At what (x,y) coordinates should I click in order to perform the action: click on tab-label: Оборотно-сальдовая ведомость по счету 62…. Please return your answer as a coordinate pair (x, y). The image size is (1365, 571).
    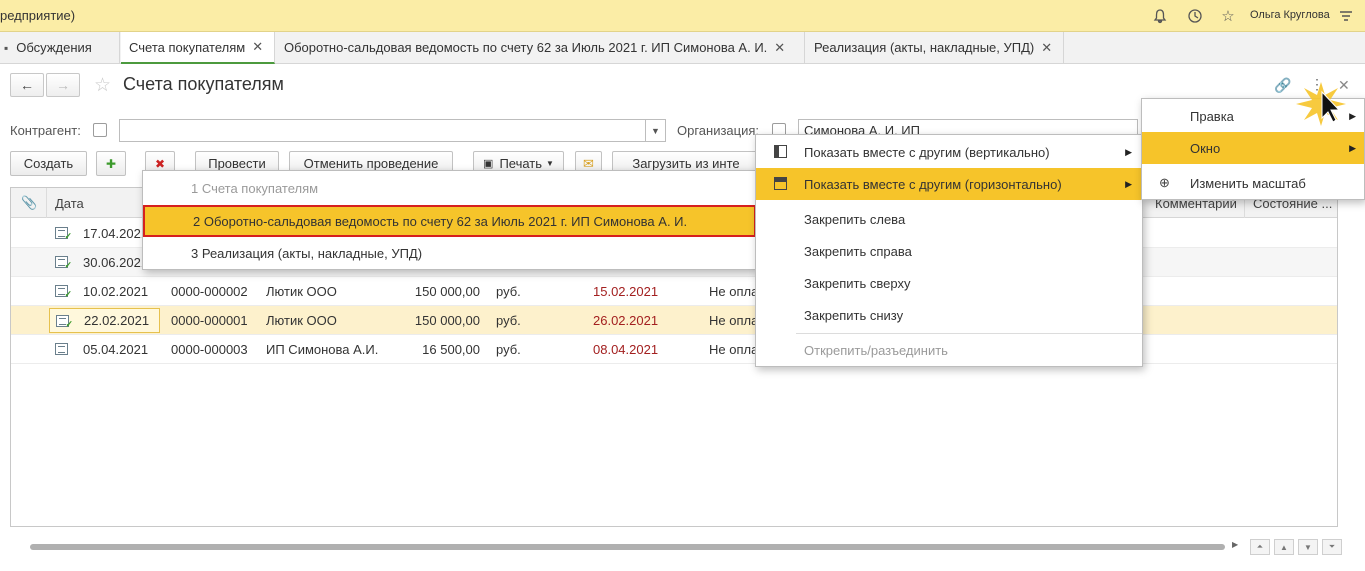
    Looking at the image, I should click on (526, 47).